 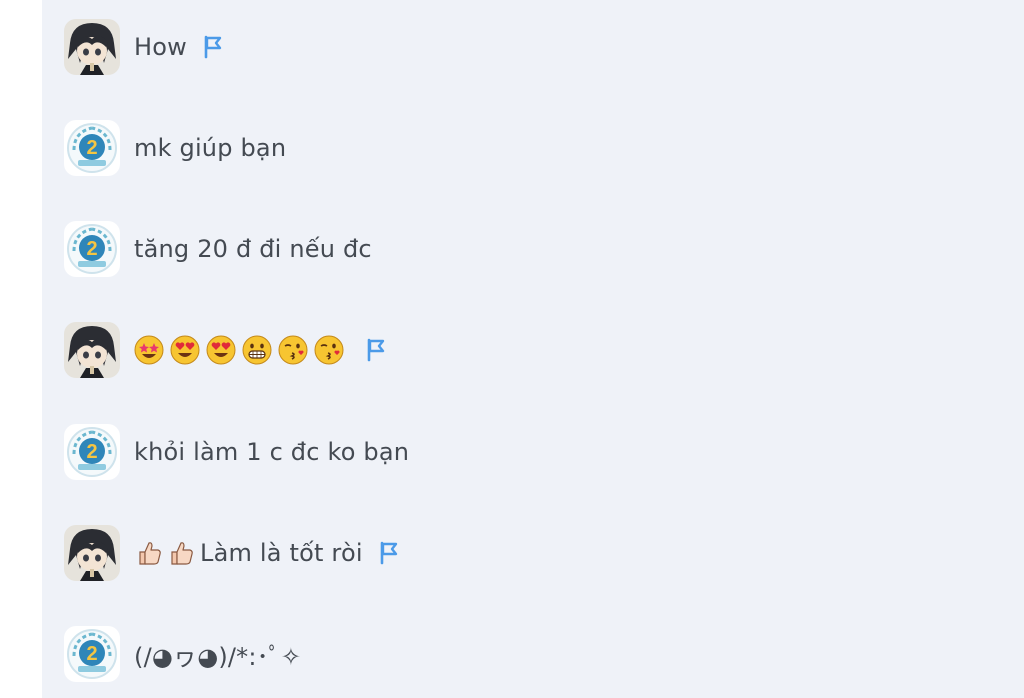 What do you see at coordinates (218, 656) in the screenshot?
I see `message-text: (/◕ヮ◕)/*:･ﾟ✧` at bounding box center [218, 656].